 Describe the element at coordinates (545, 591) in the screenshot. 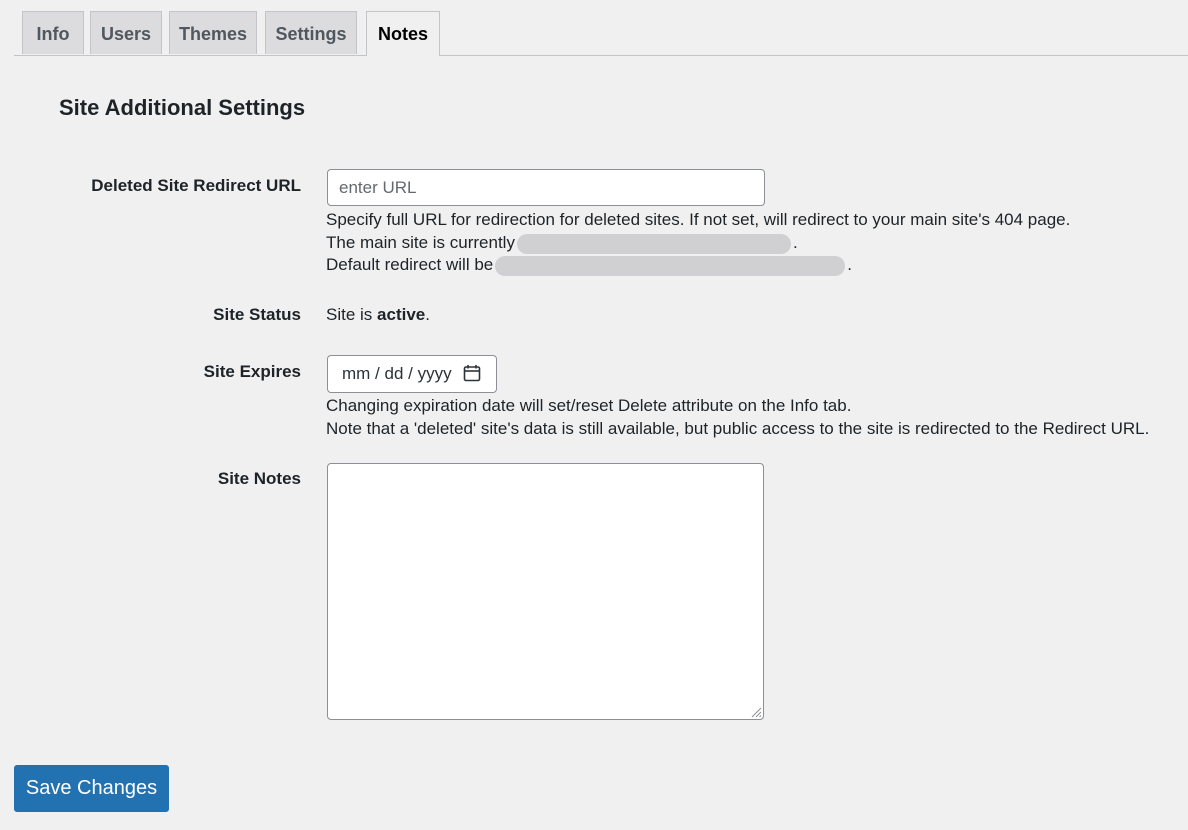

I see `site-notes-textarea` at that location.